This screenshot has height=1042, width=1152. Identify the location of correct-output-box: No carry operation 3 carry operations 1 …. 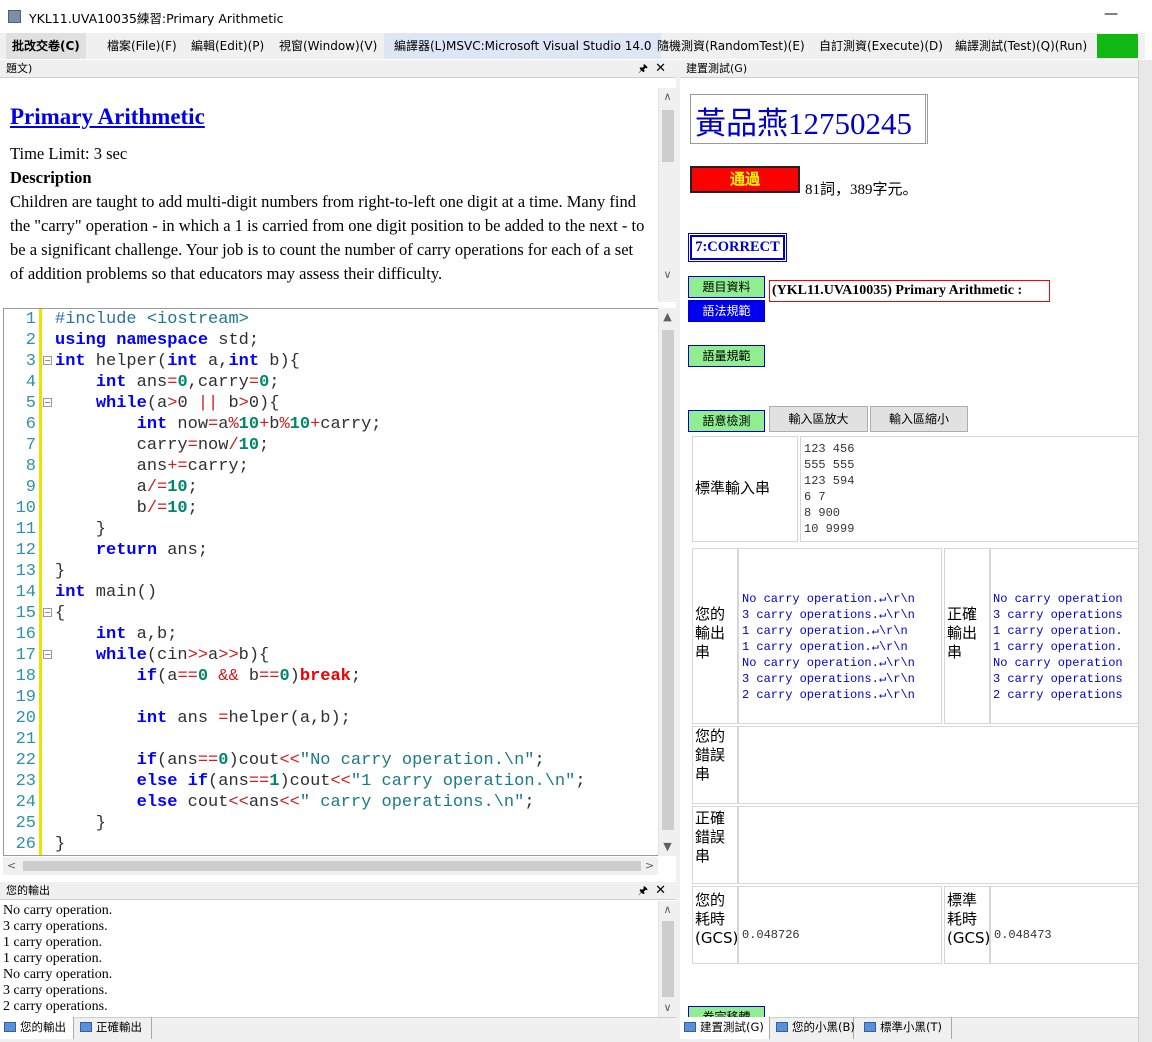
(1064, 636).